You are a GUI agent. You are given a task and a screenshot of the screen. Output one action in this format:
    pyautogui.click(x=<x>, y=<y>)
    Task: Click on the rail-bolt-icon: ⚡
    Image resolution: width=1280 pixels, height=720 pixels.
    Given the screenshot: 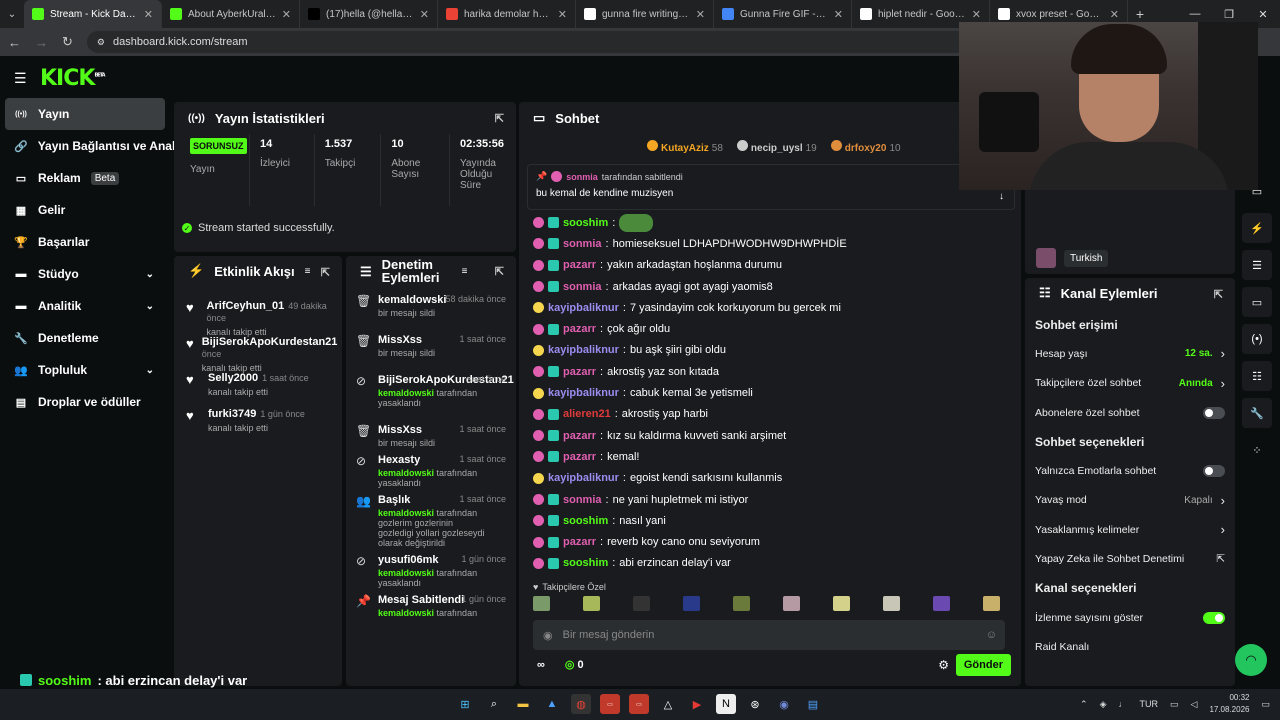 What is the action you would take?
    pyautogui.click(x=1257, y=228)
    